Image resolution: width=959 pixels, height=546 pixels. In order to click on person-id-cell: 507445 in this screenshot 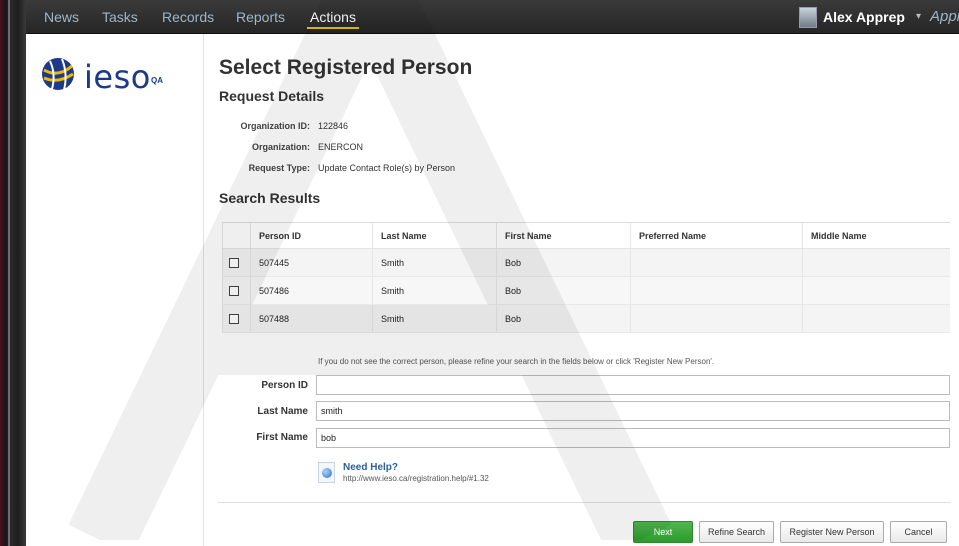, I will do `click(311, 262)`.